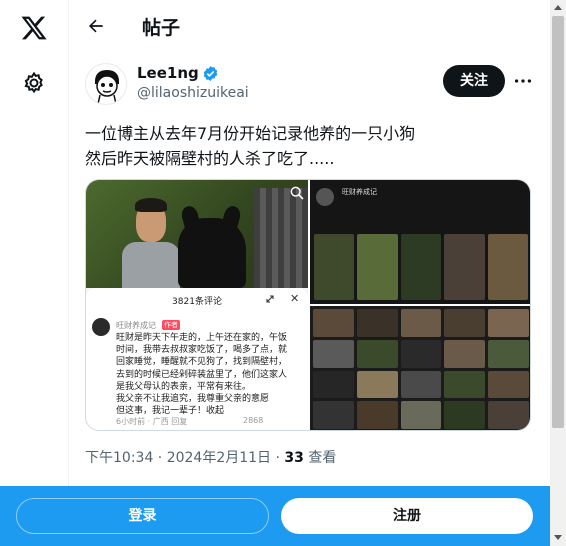  Describe the element at coordinates (294, 458) in the screenshot. I see `views-count: 33` at that location.